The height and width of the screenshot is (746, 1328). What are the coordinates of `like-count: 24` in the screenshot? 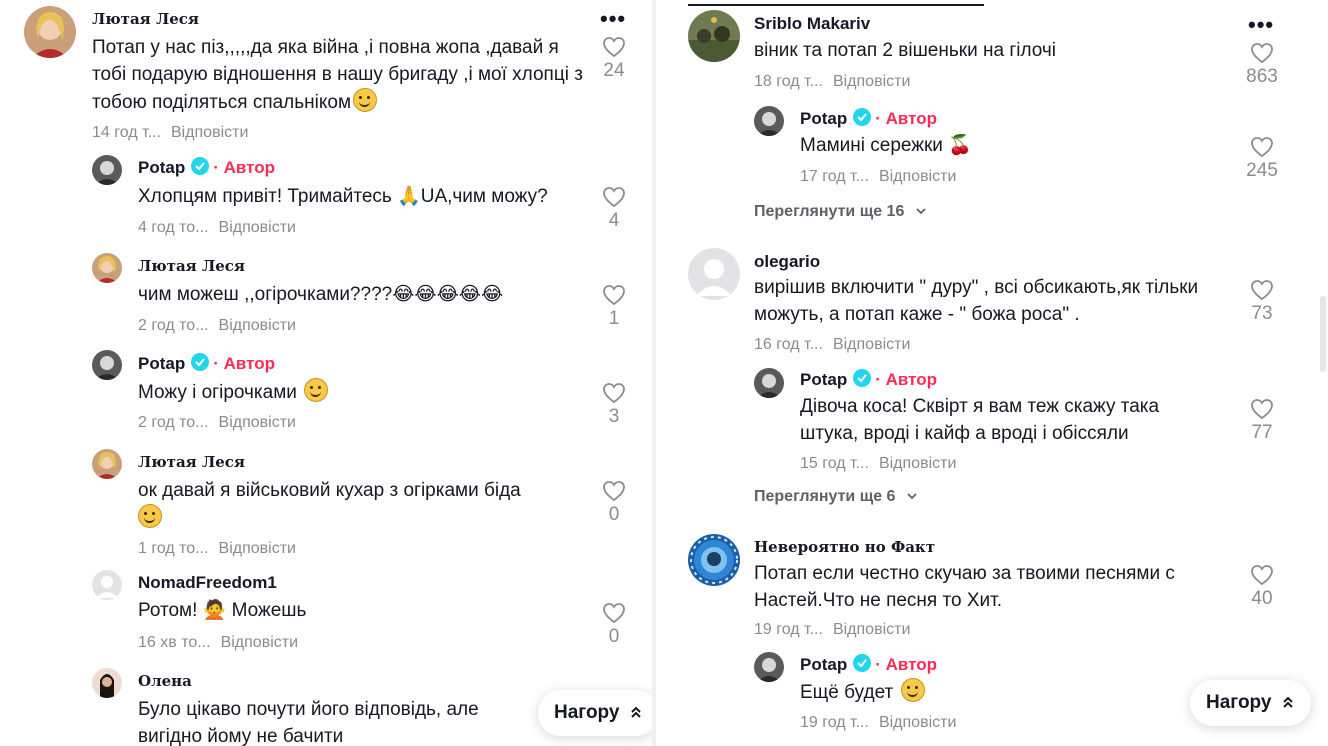 It's located at (614, 70).